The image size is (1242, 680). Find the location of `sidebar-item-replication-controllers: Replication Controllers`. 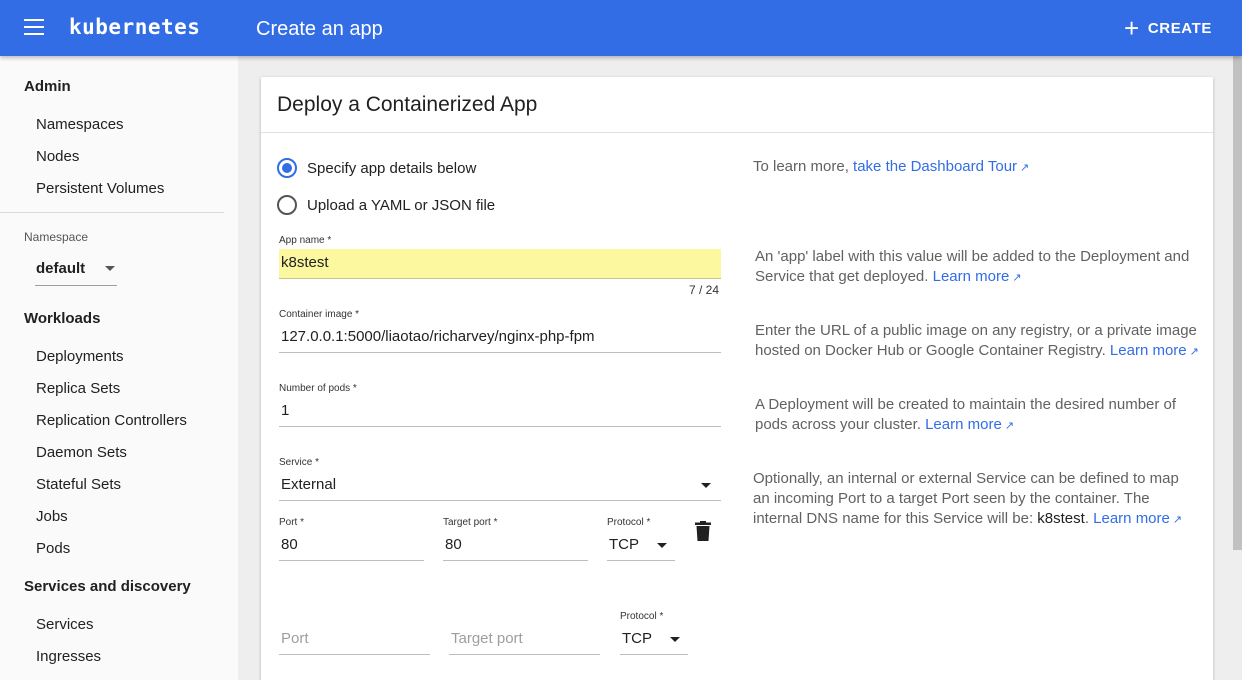

sidebar-item-replication-controllers: Replication Controllers is located at coordinates (111, 420).